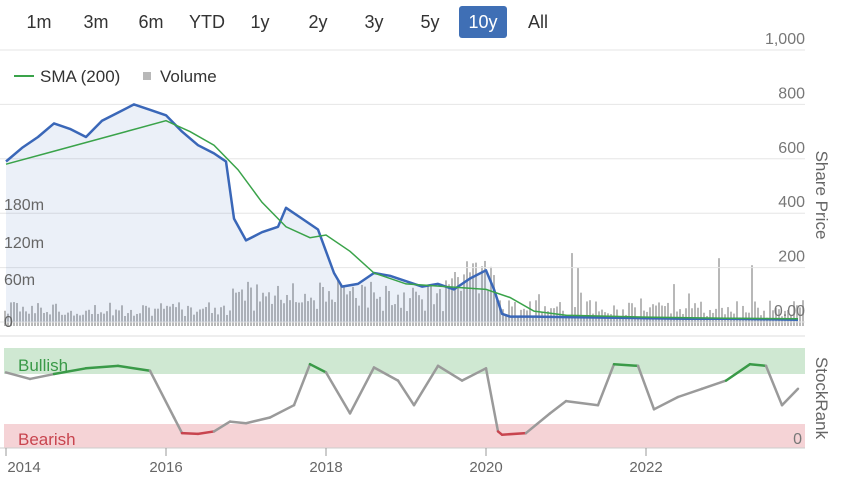 Image resolution: width=843 pixels, height=477 pixels. What do you see at coordinates (404, 361) in the screenshot?
I see `bullish-zone` at bounding box center [404, 361].